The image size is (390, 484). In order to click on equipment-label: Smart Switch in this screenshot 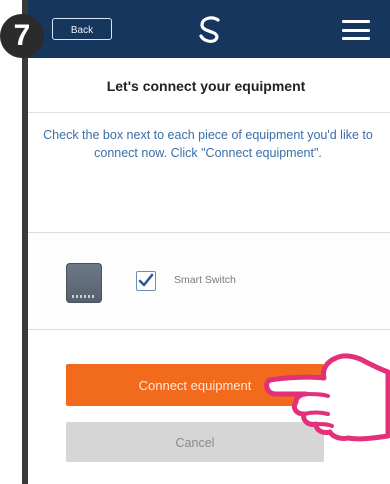, I will do `click(205, 280)`.